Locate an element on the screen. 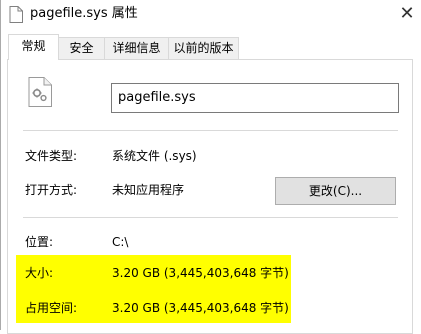 The image size is (421, 334). tab-previous-versions: 以前的版本 is located at coordinates (203, 48).